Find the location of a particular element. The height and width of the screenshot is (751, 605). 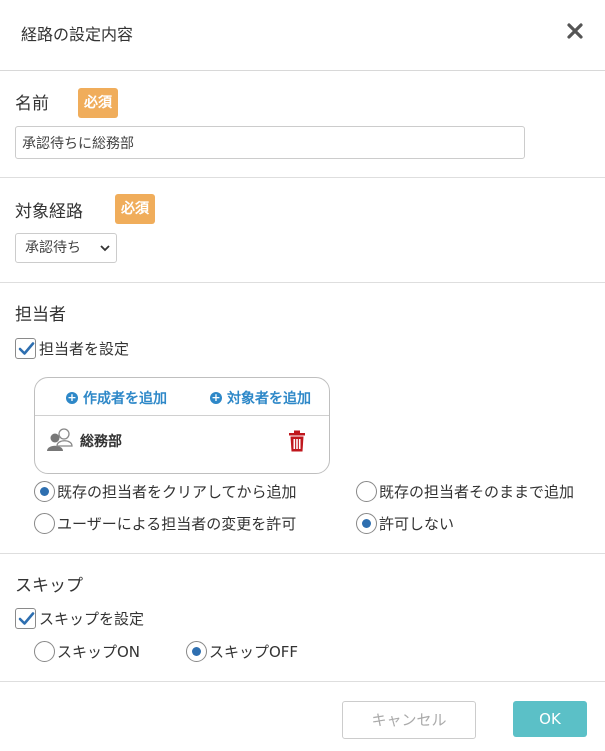

radio-allow is located at coordinates (44, 523).